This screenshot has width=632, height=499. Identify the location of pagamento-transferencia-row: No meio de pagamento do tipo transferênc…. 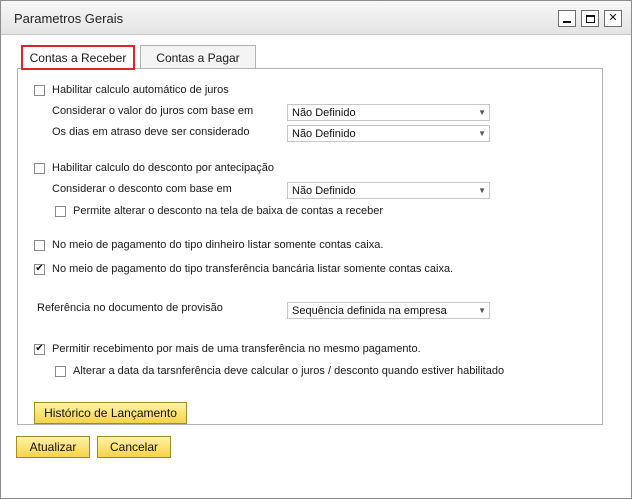
(243, 269).